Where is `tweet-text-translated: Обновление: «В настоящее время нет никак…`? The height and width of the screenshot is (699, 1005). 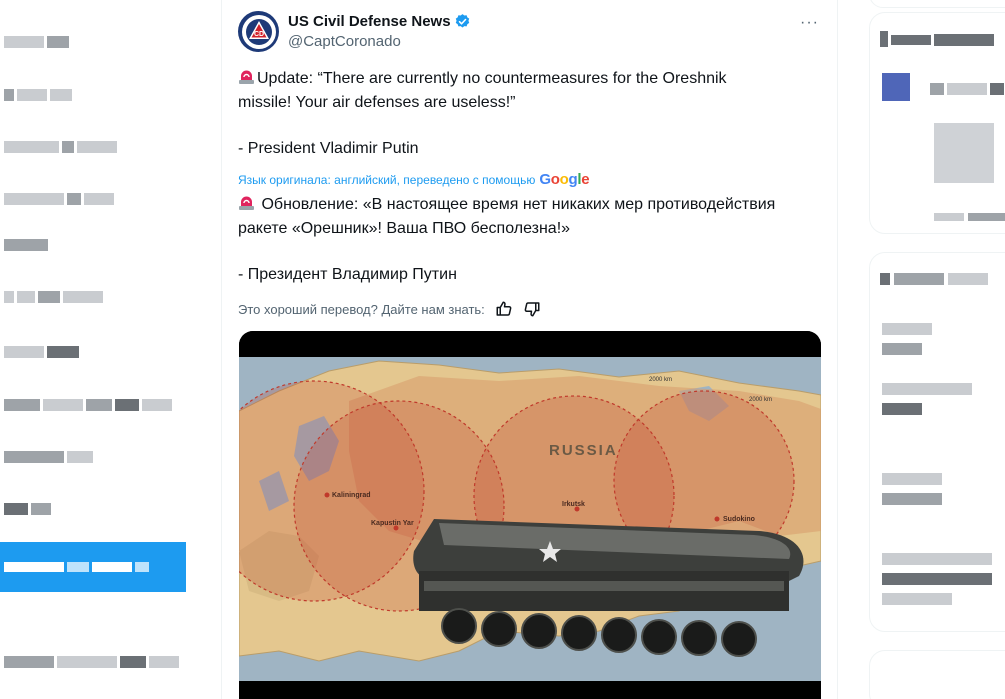
tweet-text-translated: Обновление: «В настоящее время нет никак… is located at coordinates (533, 240).